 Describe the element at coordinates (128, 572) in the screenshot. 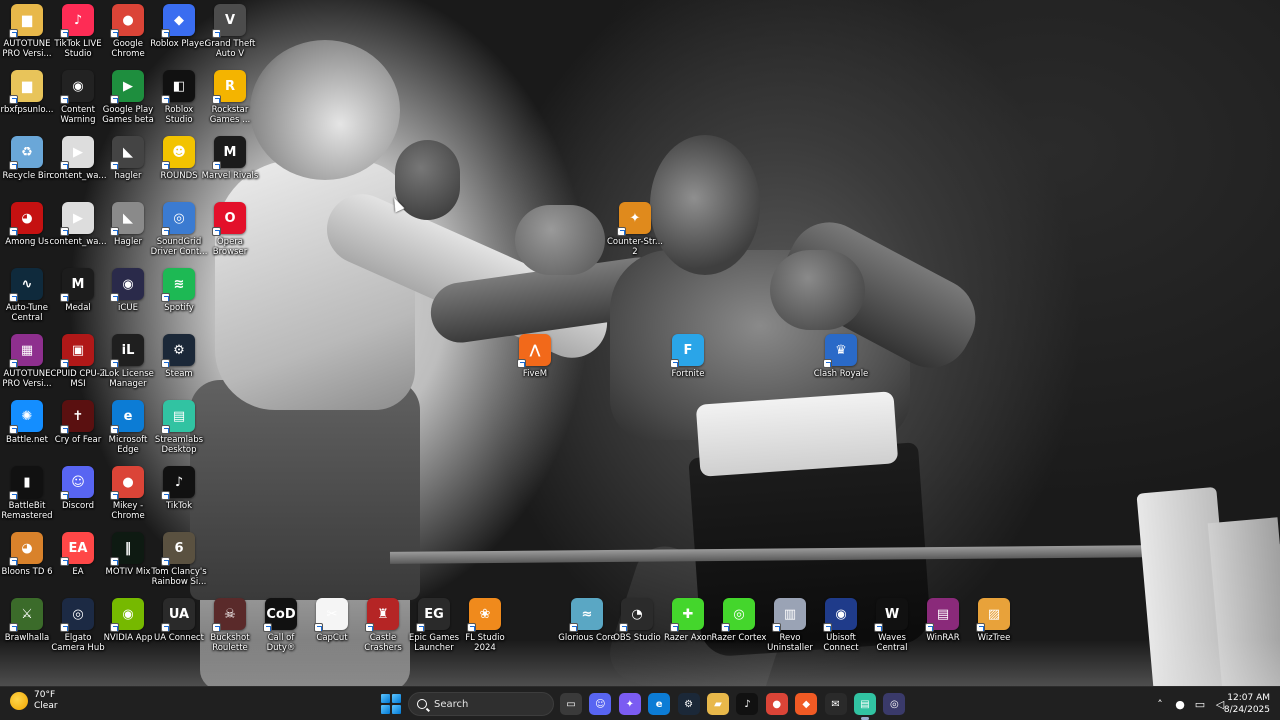

I see `desktop-icon-label: MOTIV Mix` at that location.